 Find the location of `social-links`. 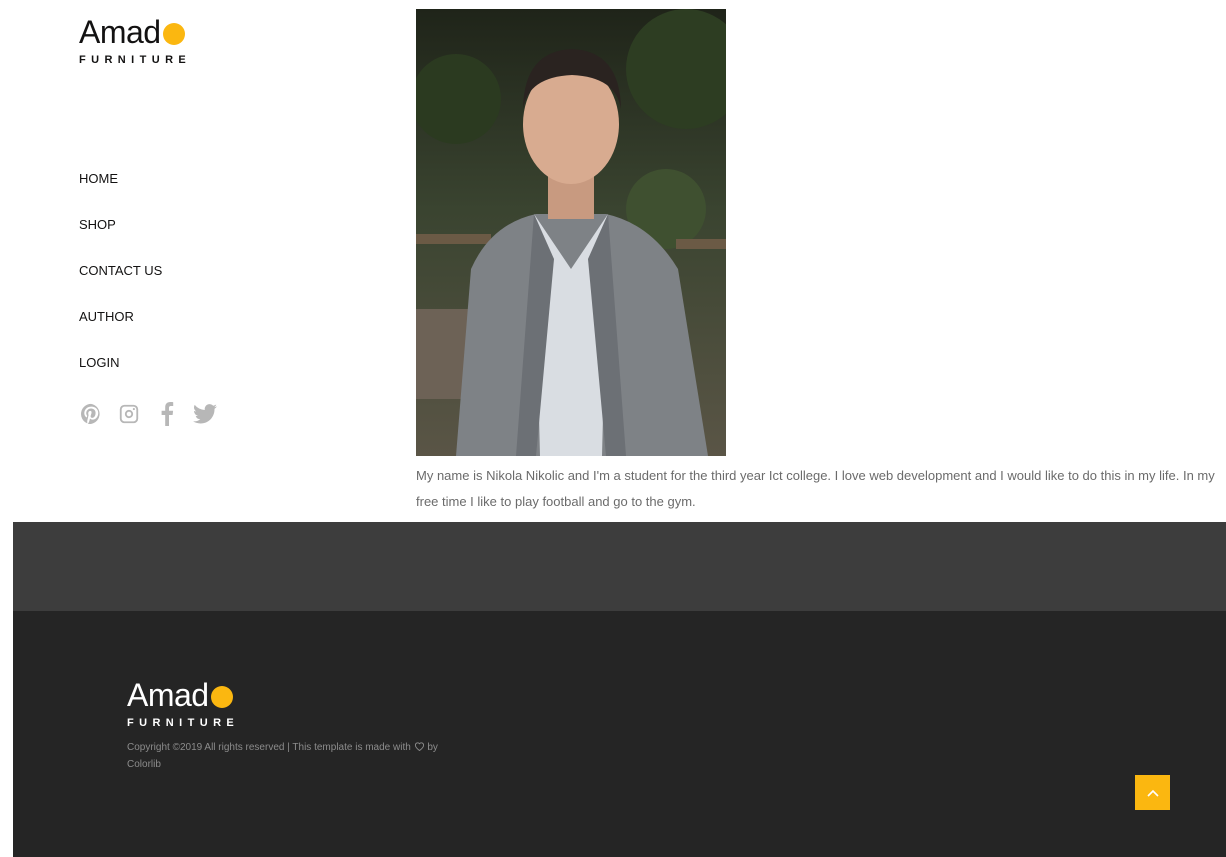

social-links is located at coordinates (155, 414).